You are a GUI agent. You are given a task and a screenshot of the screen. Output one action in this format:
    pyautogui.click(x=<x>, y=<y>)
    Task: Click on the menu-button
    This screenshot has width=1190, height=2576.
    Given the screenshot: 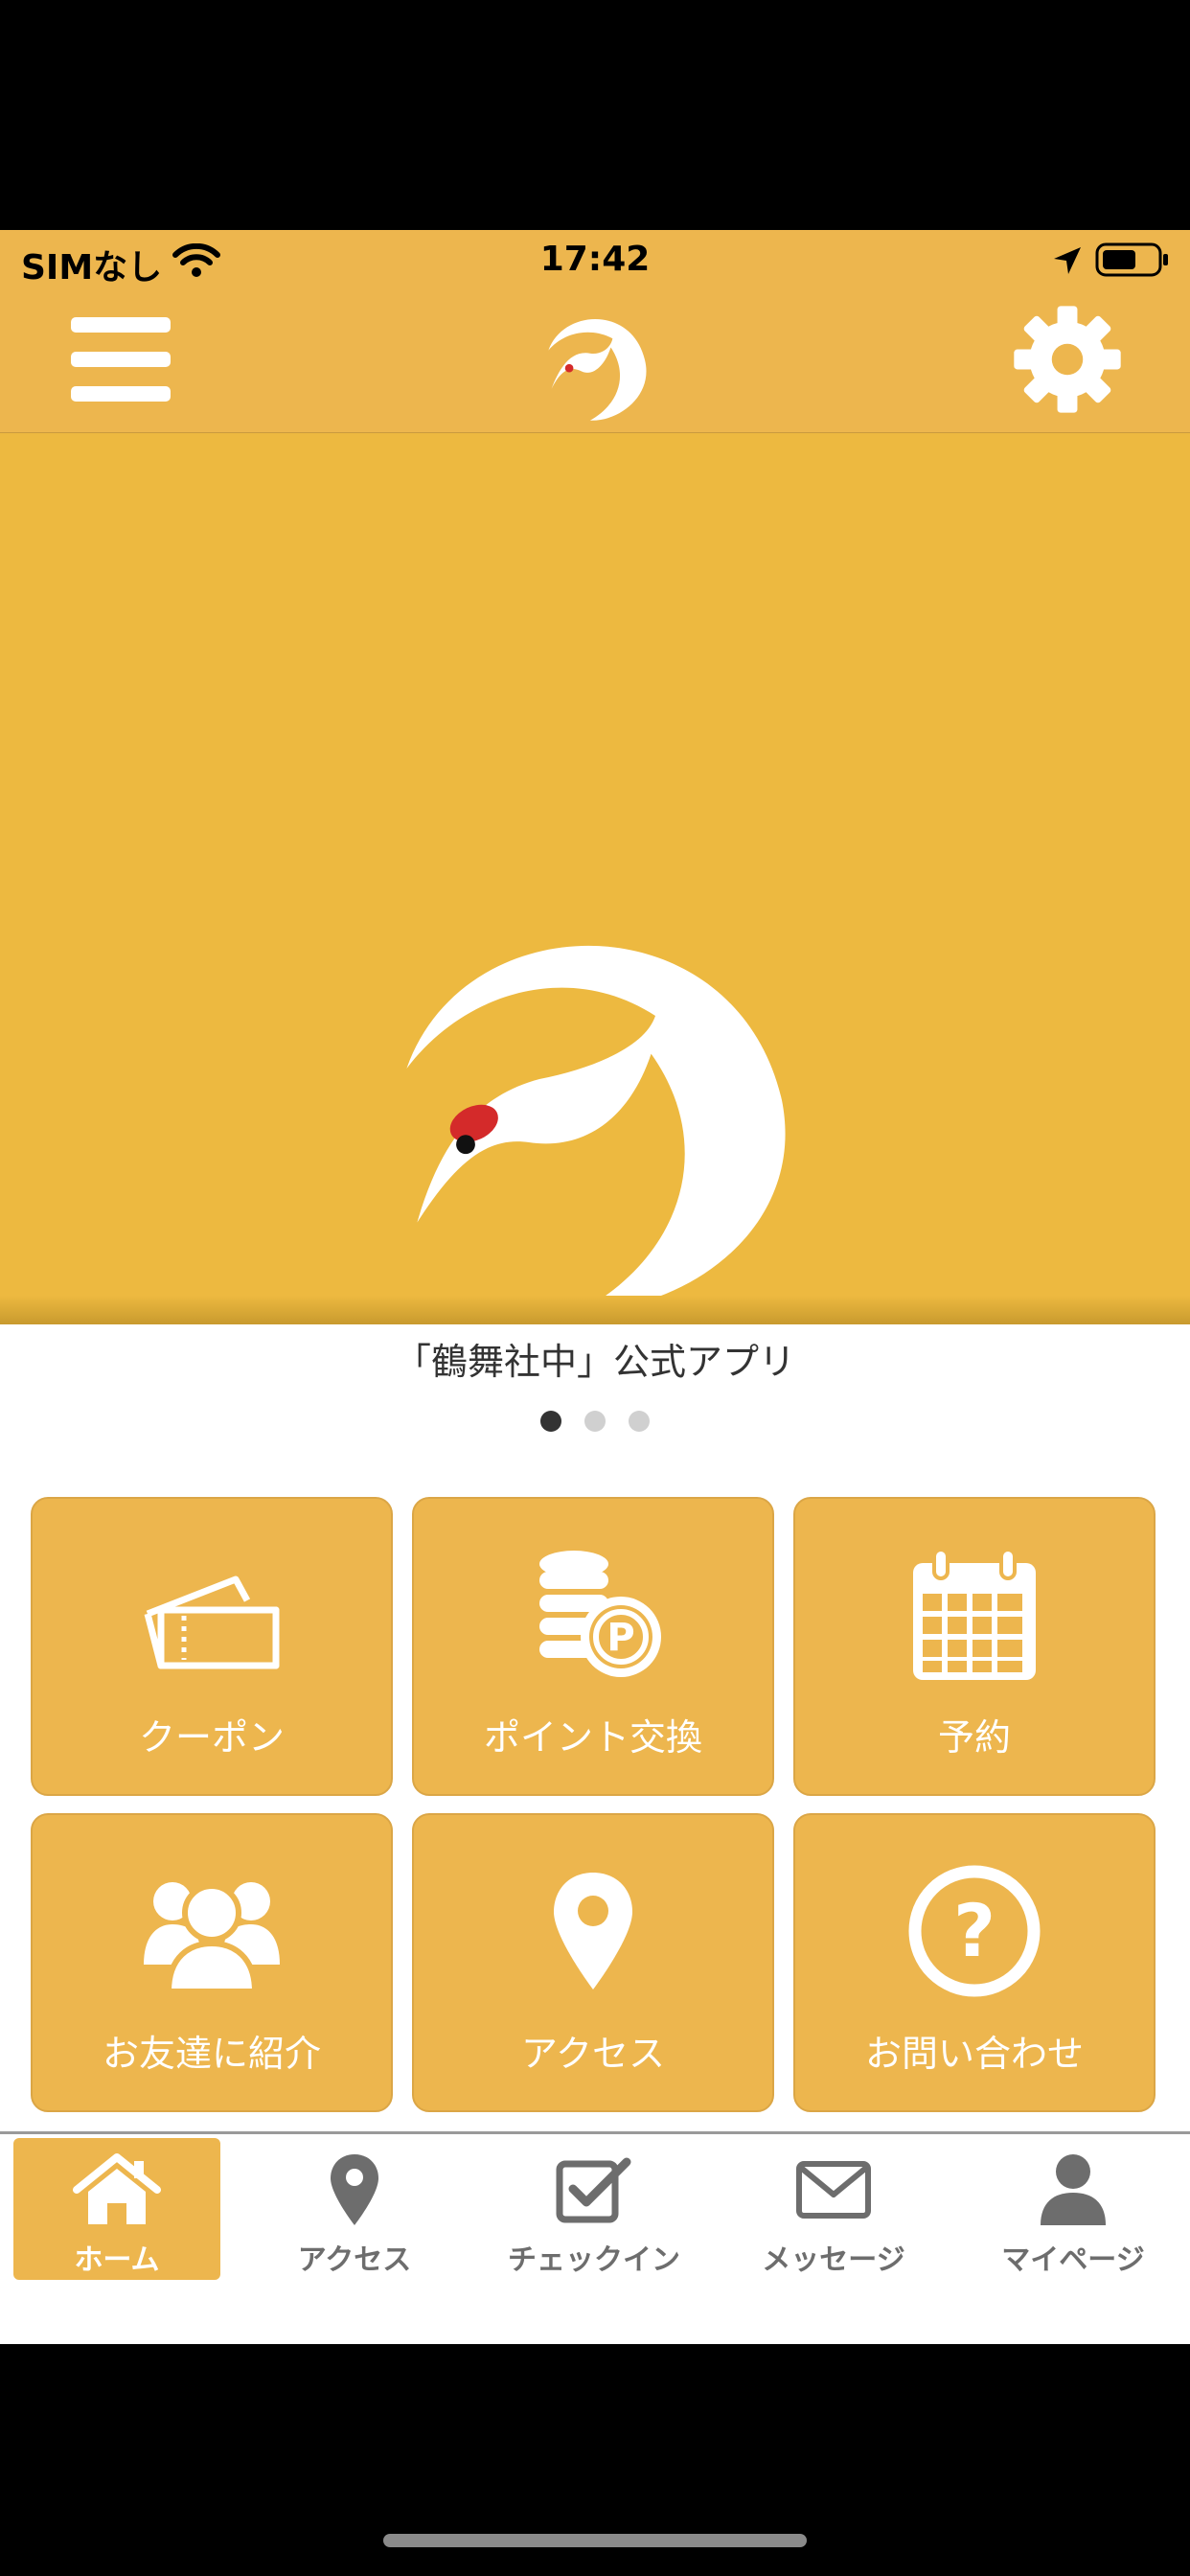 What is the action you would take?
    pyautogui.click(x=121, y=359)
    